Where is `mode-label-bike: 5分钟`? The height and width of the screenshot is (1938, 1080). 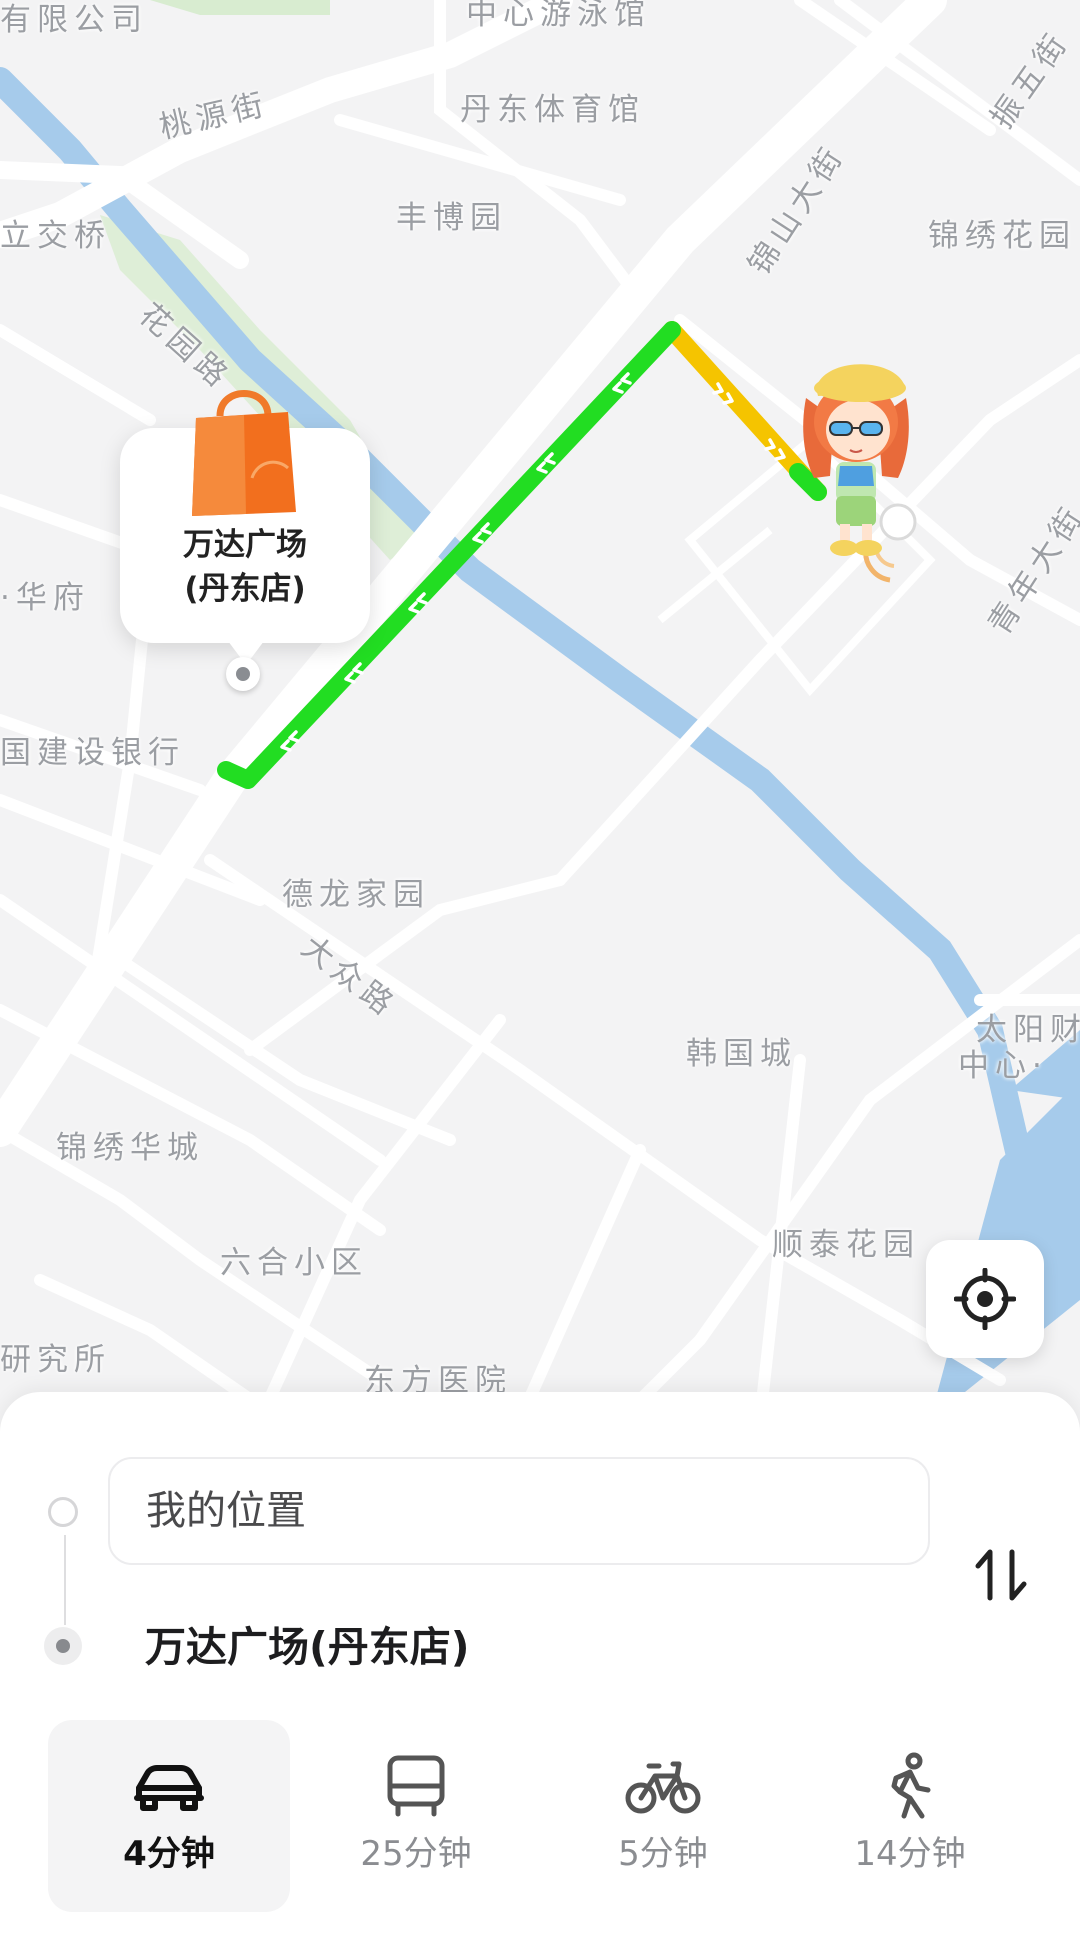
mode-label-bike: 5分钟 is located at coordinates (663, 1854).